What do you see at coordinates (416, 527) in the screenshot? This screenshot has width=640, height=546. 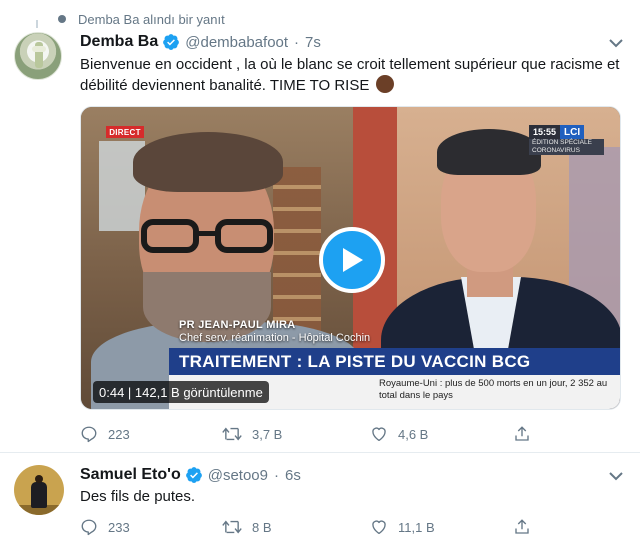 I see `like-count: 11,1 B` at bounding box center [416, 527].